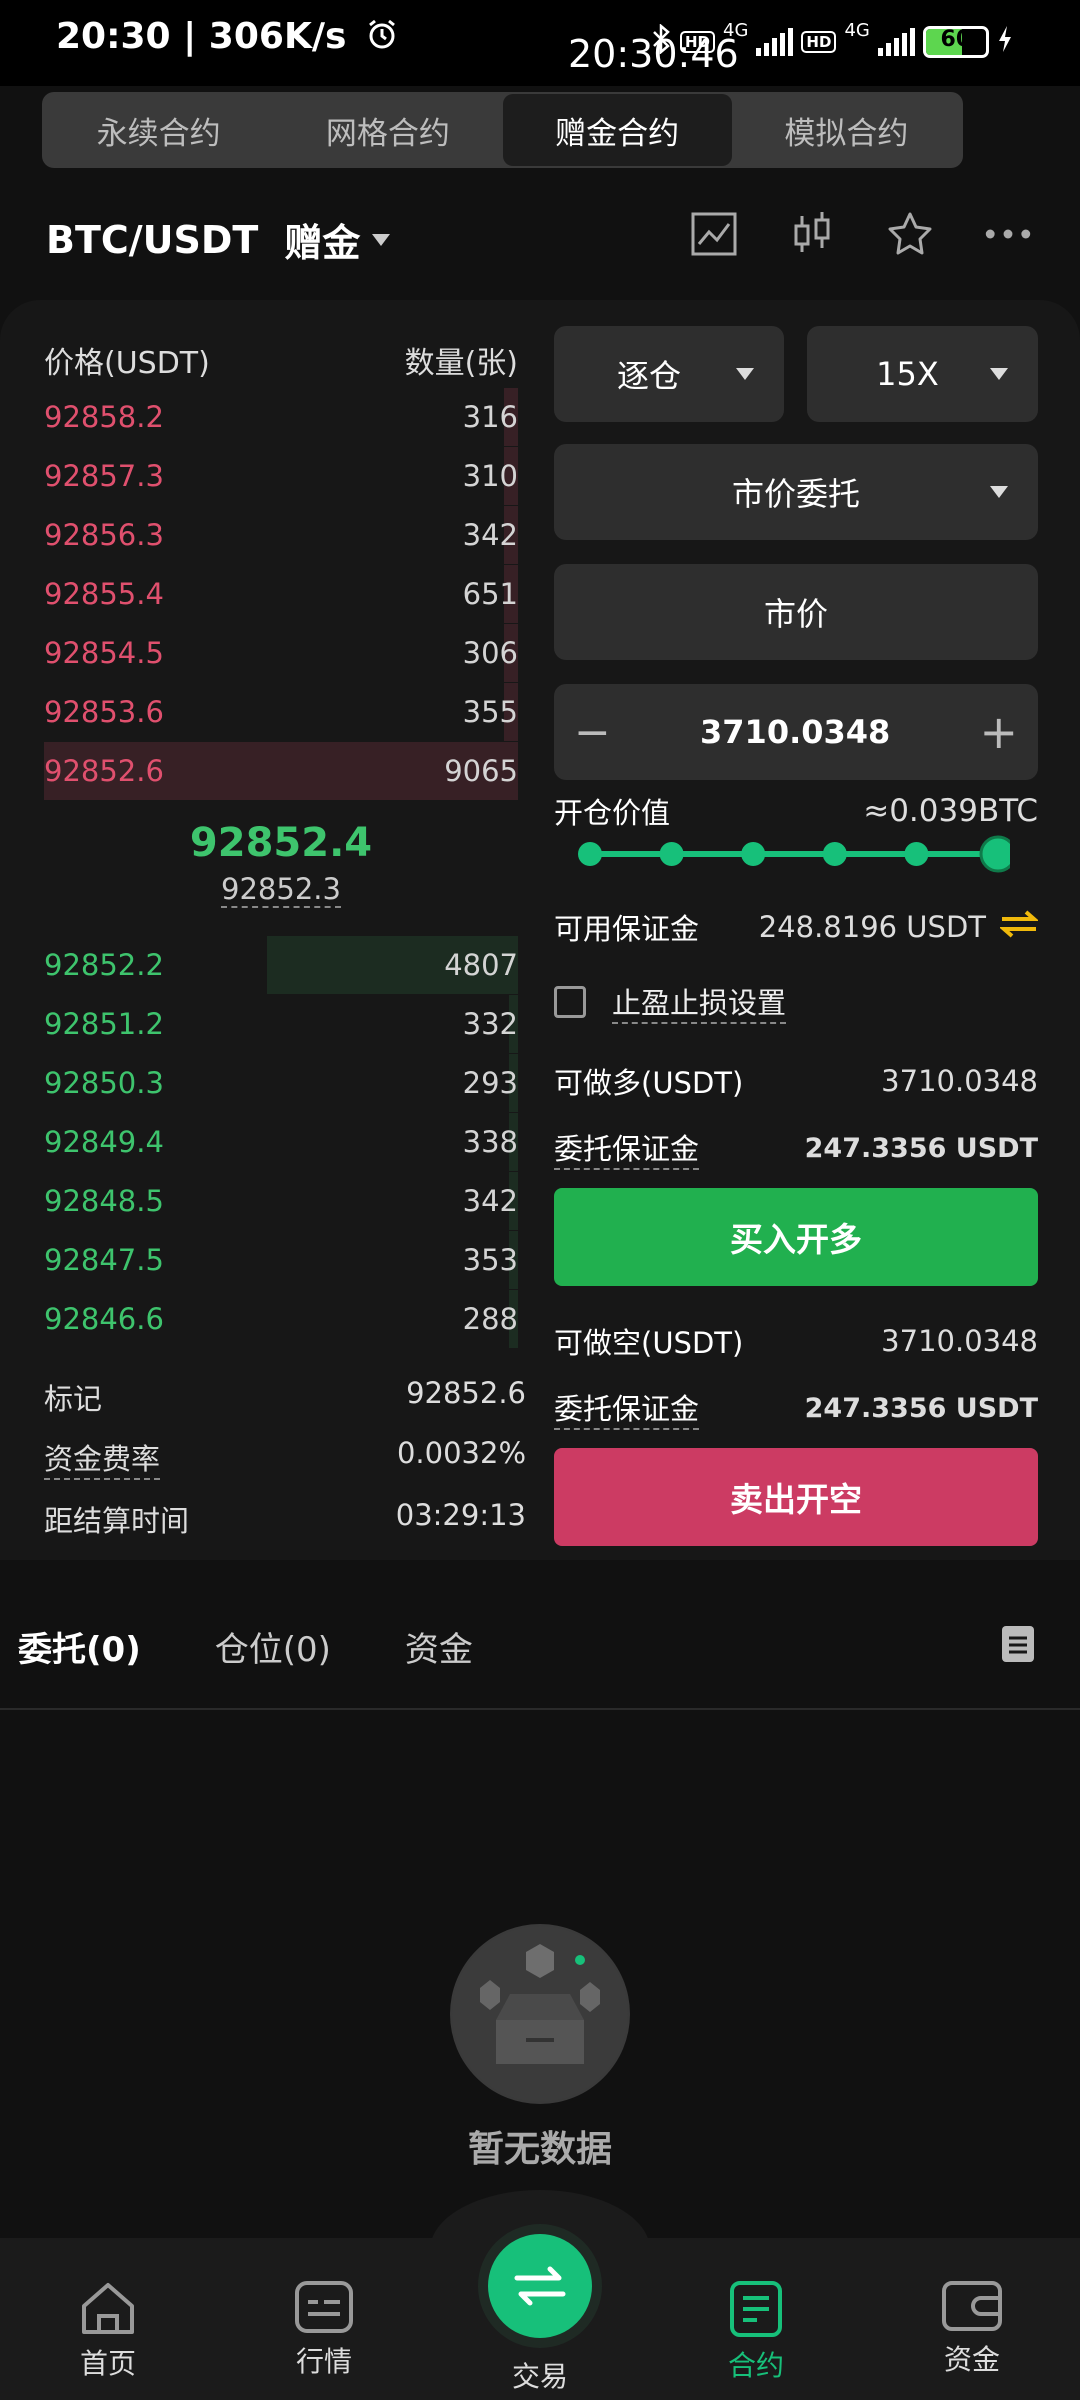 This screenshot has height=2400, width=1080. Describe the element at coordinates (104, 1024) in the screenshot. I see `bid-price: 92851.2` at that location.